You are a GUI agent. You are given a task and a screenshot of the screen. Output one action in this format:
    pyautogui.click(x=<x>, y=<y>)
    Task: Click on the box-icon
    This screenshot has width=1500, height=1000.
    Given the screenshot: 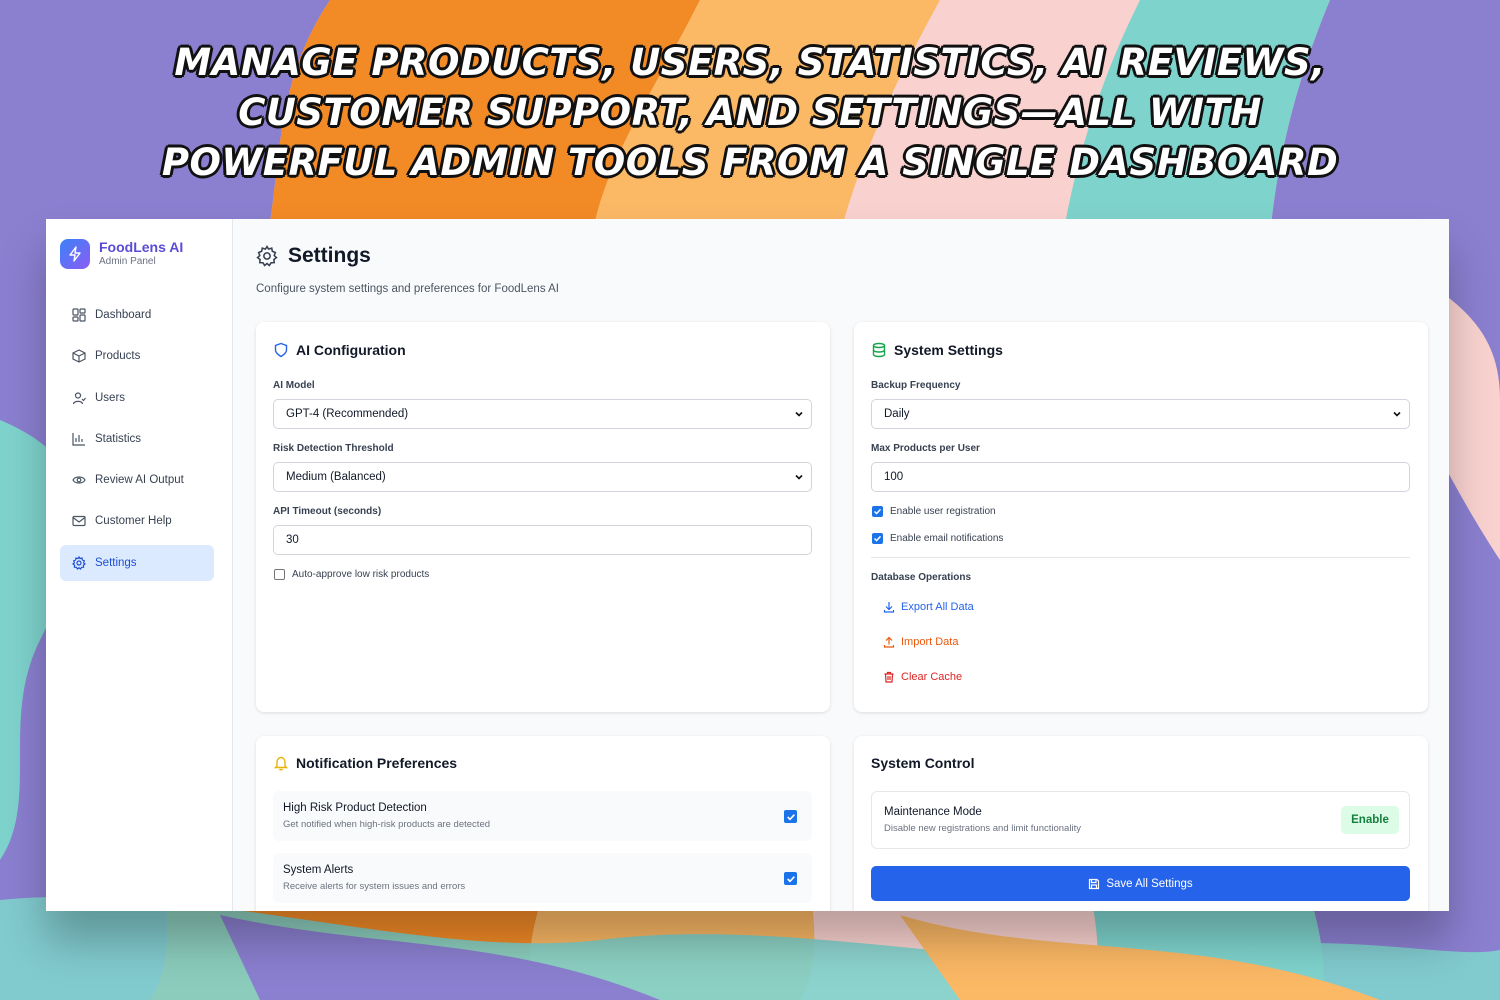 What is the action you would take?
    pyautogui.click(x=79, y=356)
    